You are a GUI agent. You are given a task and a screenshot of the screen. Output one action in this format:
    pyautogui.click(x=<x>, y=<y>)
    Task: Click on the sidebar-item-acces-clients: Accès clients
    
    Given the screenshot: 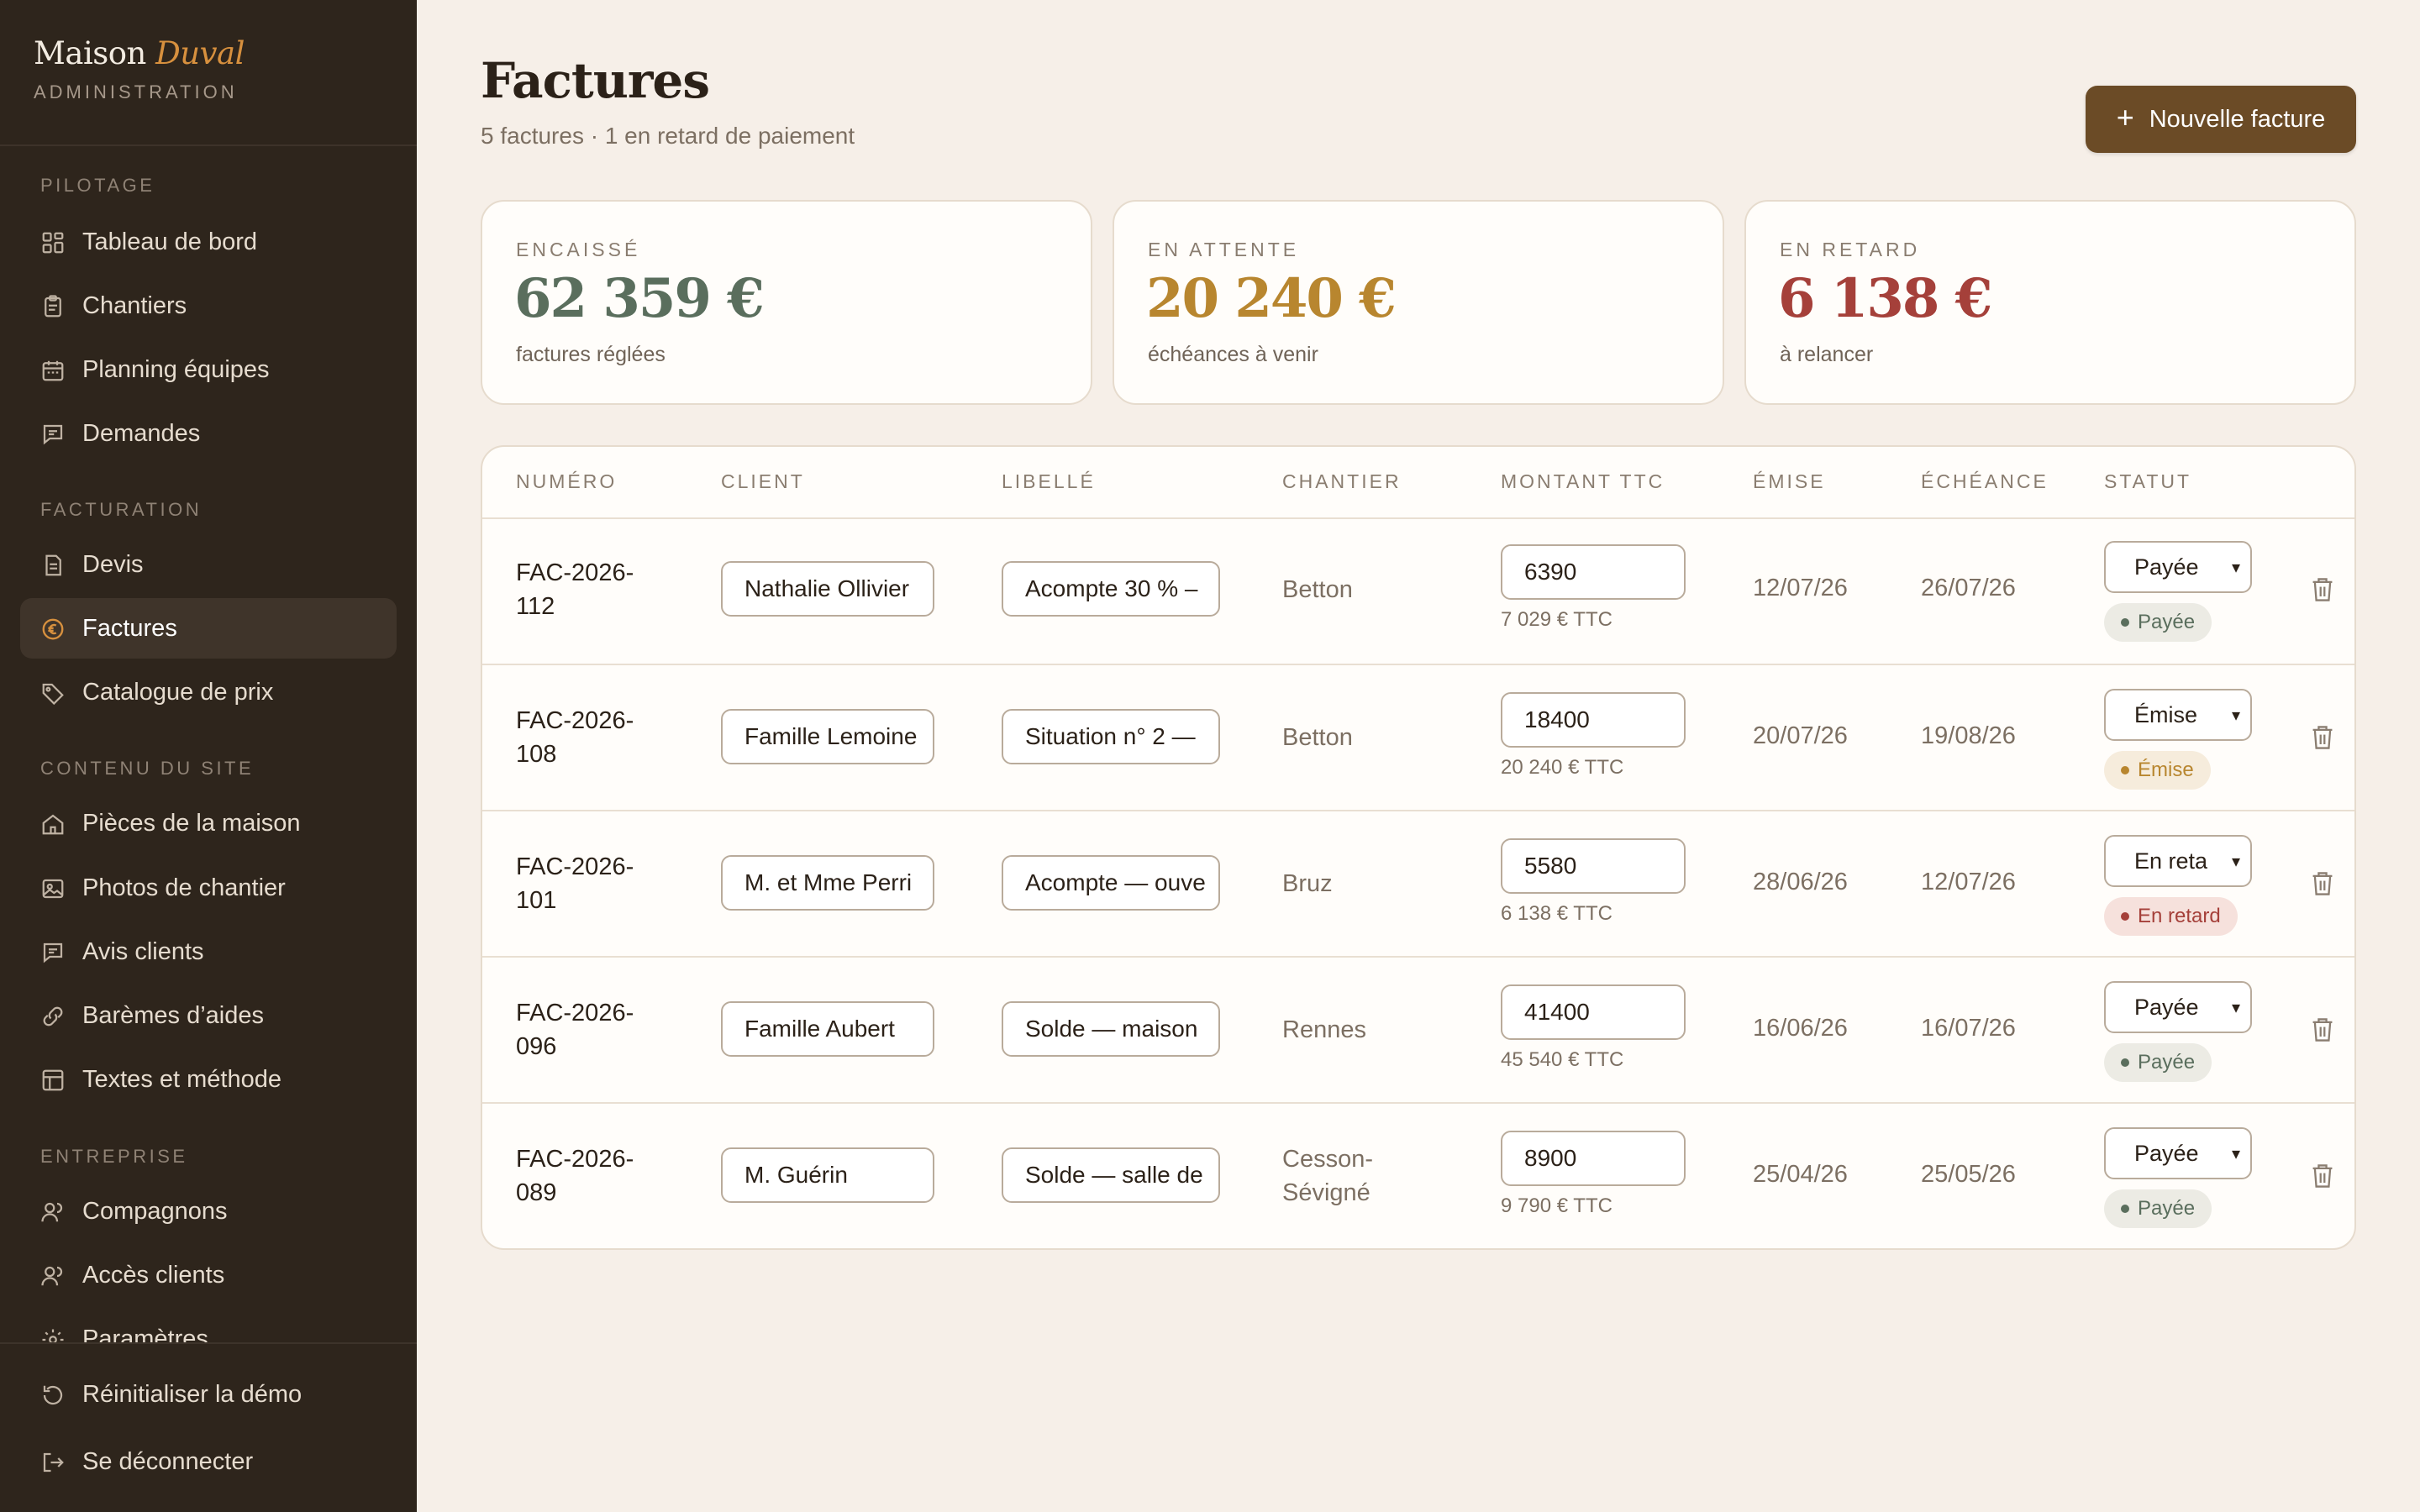 What is the action you would take?
    pyautogui.click(x=208, y=1275)
    